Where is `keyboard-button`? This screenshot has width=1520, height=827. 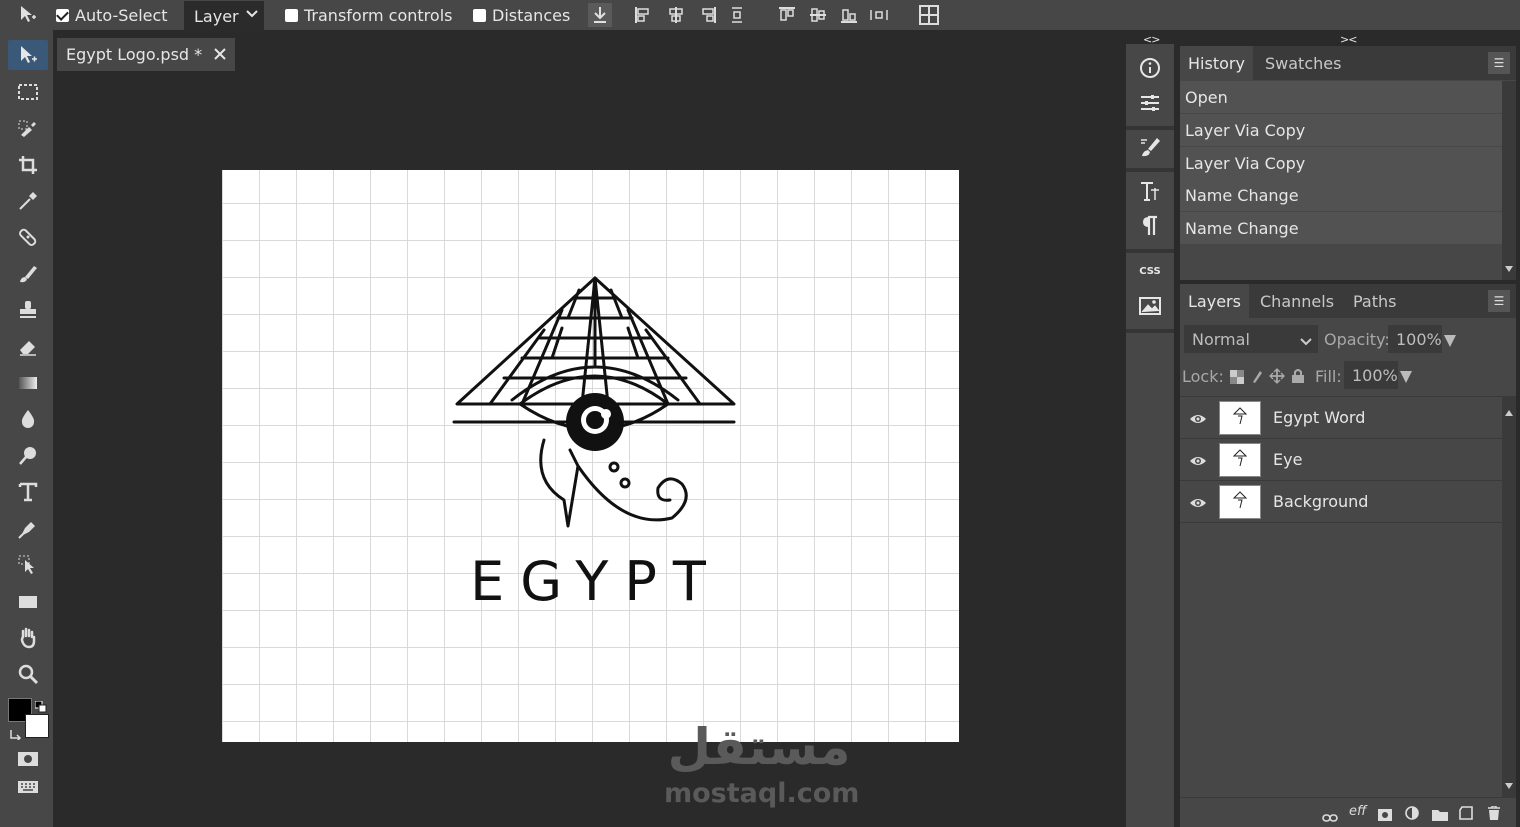 keyboard-button is located at coordinates (28, 787).